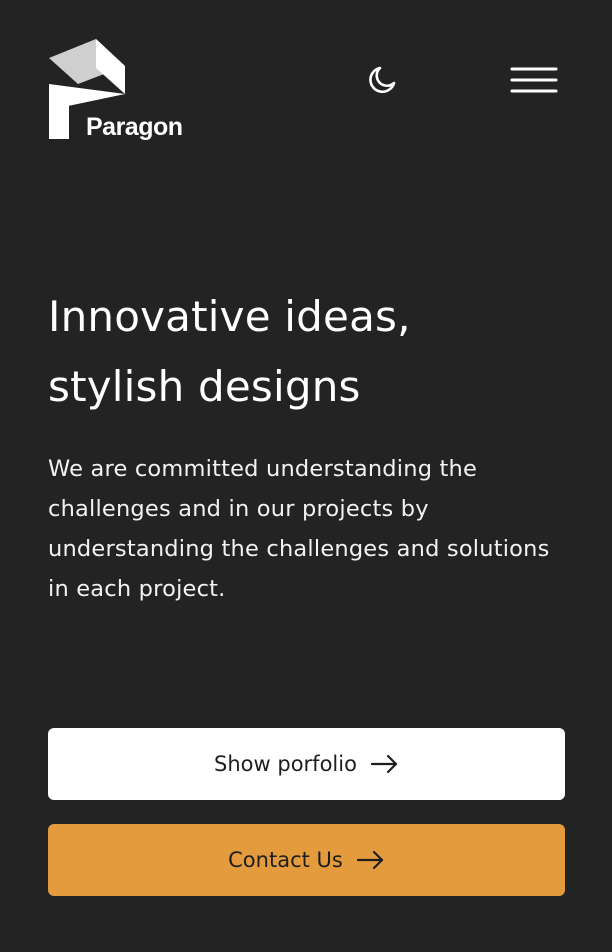 The height and width of the screenshot is (952, 612). I want to click on contact-us-button: Contact Us, so click(306, 860).